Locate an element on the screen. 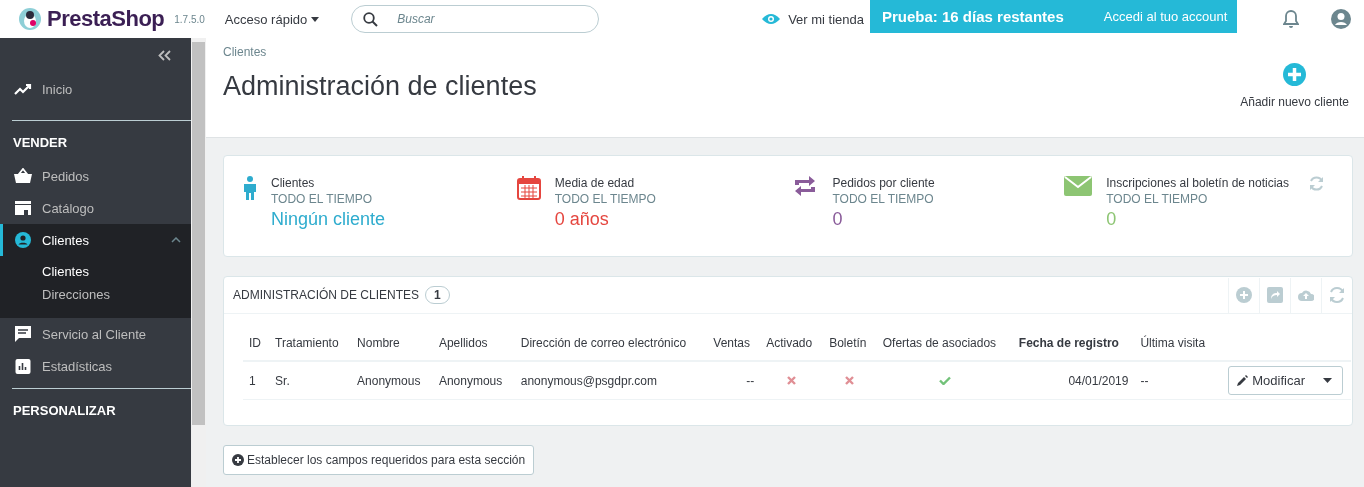 Image resolution: width=1364 pixels, height=487 pixels. table-cell: Sr. is located at coordinates (310, 380).